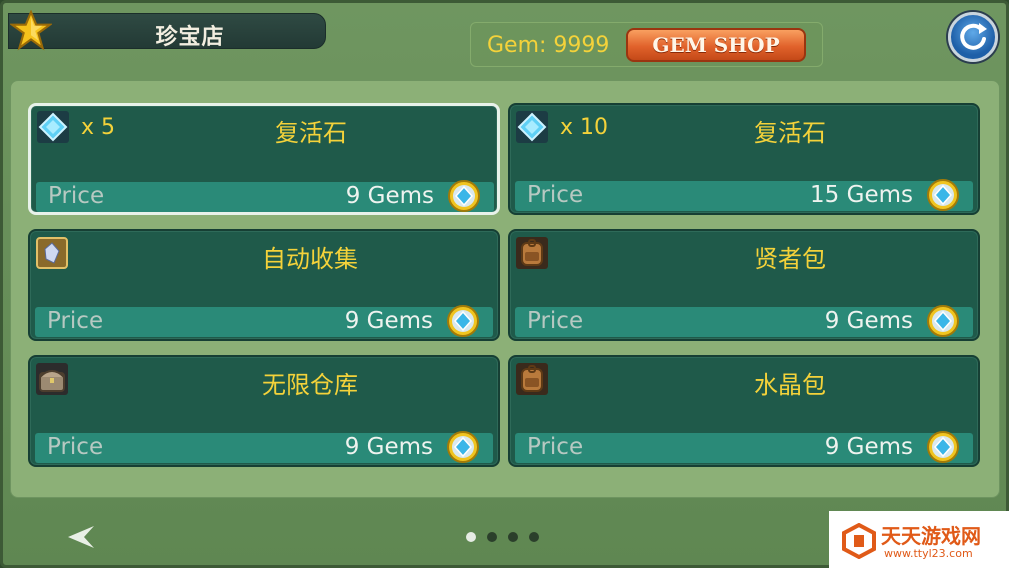  I want to click on watermark: 天天游戏网 www.ttyl23.com, so click(919, 539).